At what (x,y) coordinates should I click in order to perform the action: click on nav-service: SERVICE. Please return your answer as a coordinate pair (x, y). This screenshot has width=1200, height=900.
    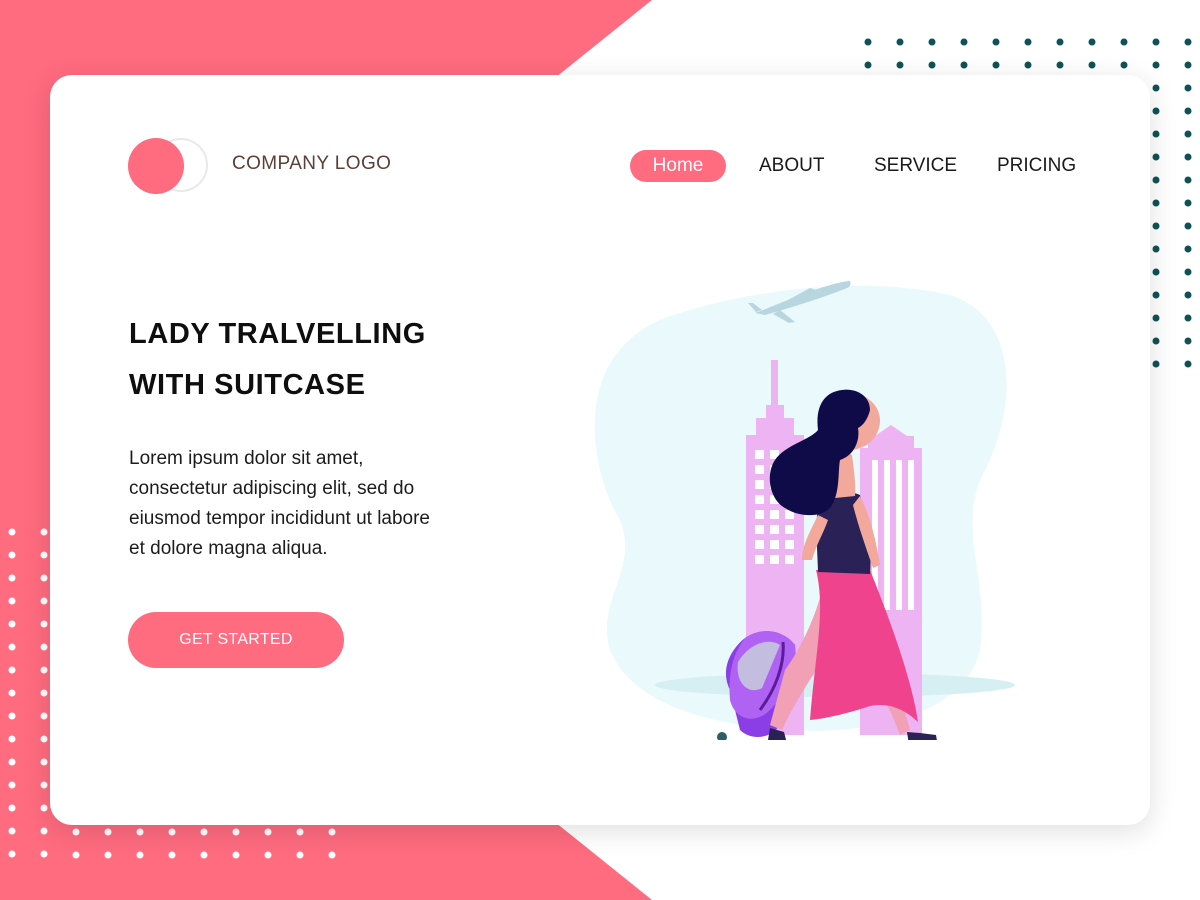
    Looking at the image, I should click on (915, 166).